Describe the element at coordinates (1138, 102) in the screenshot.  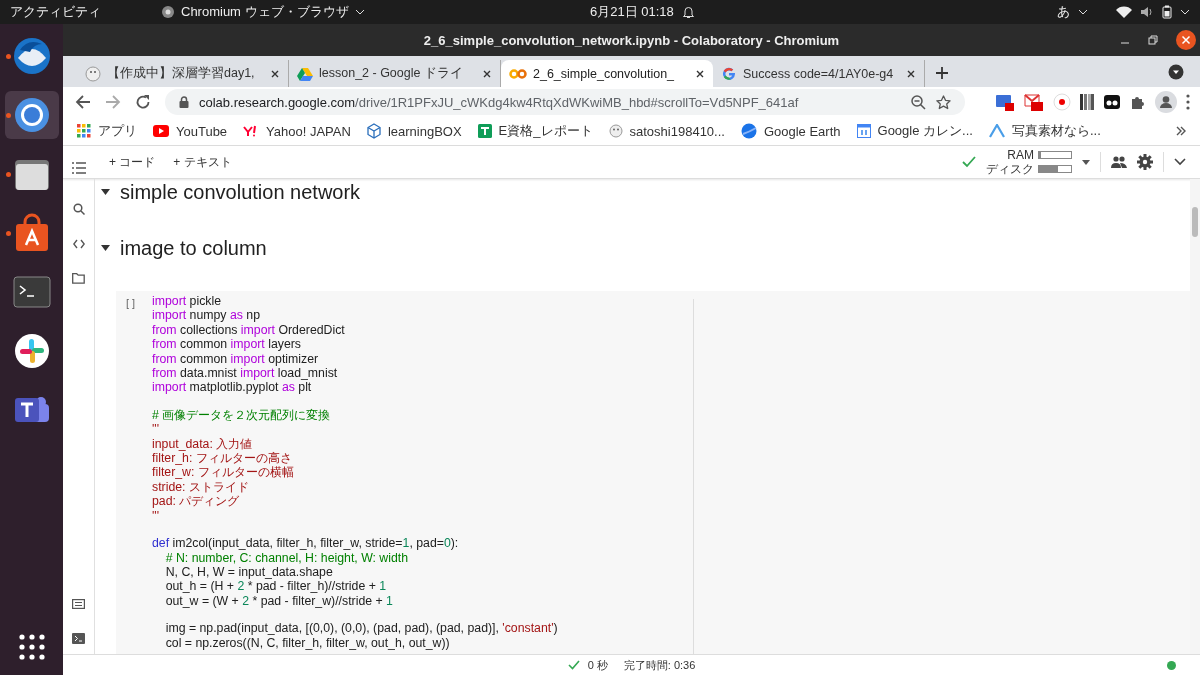
I see `puzzle-icon` at that location.